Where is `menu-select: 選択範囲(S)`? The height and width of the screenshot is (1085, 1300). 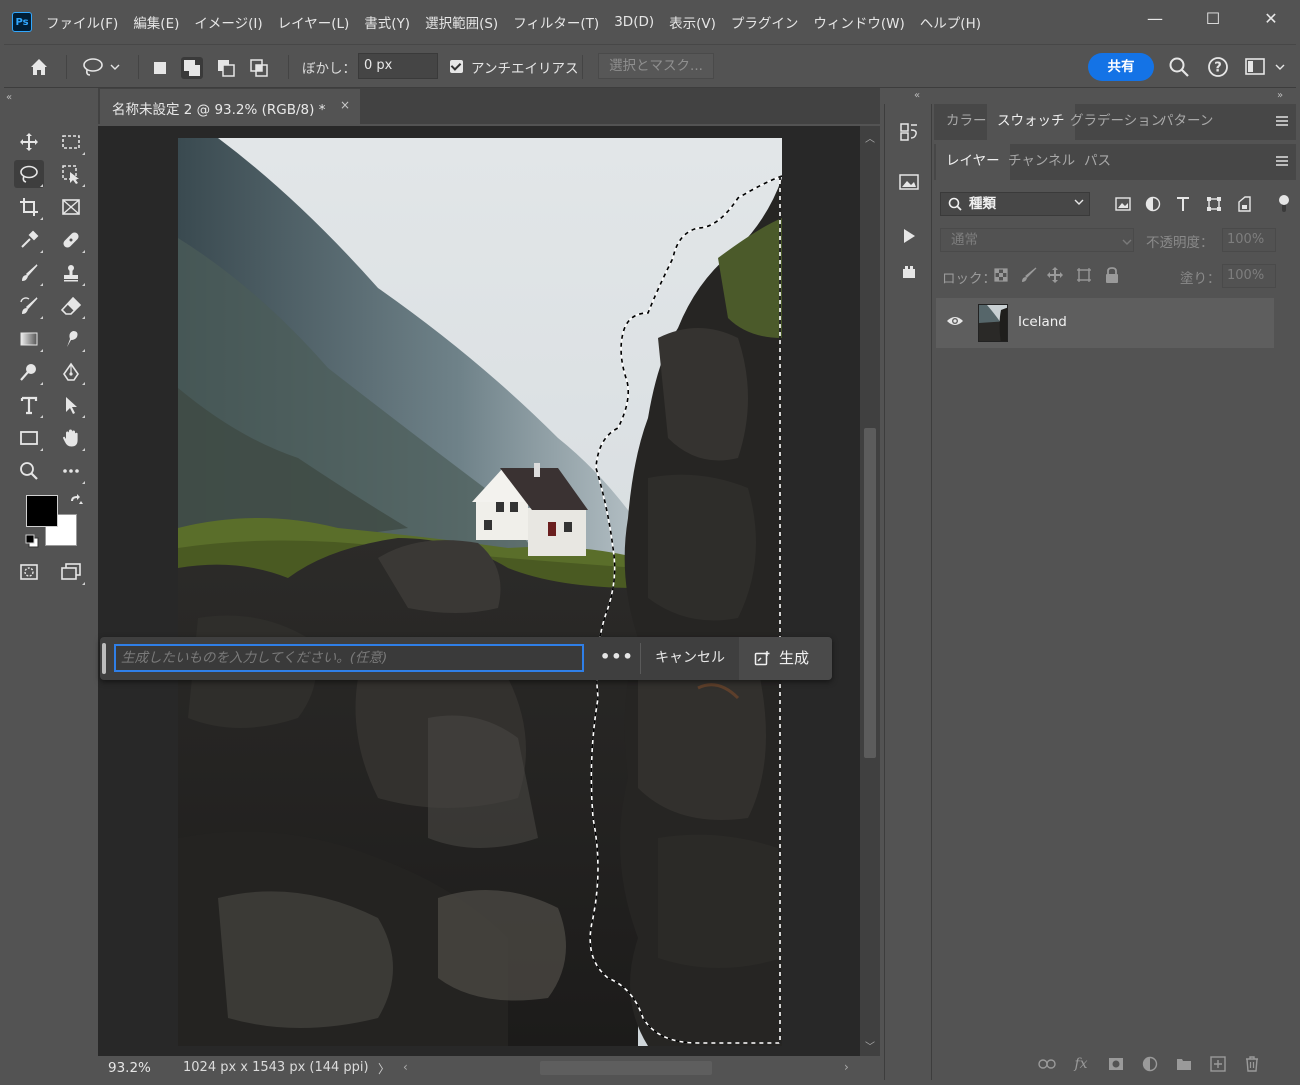 menu-select: 選択範囲(S) is located at coordinates (461, 22).